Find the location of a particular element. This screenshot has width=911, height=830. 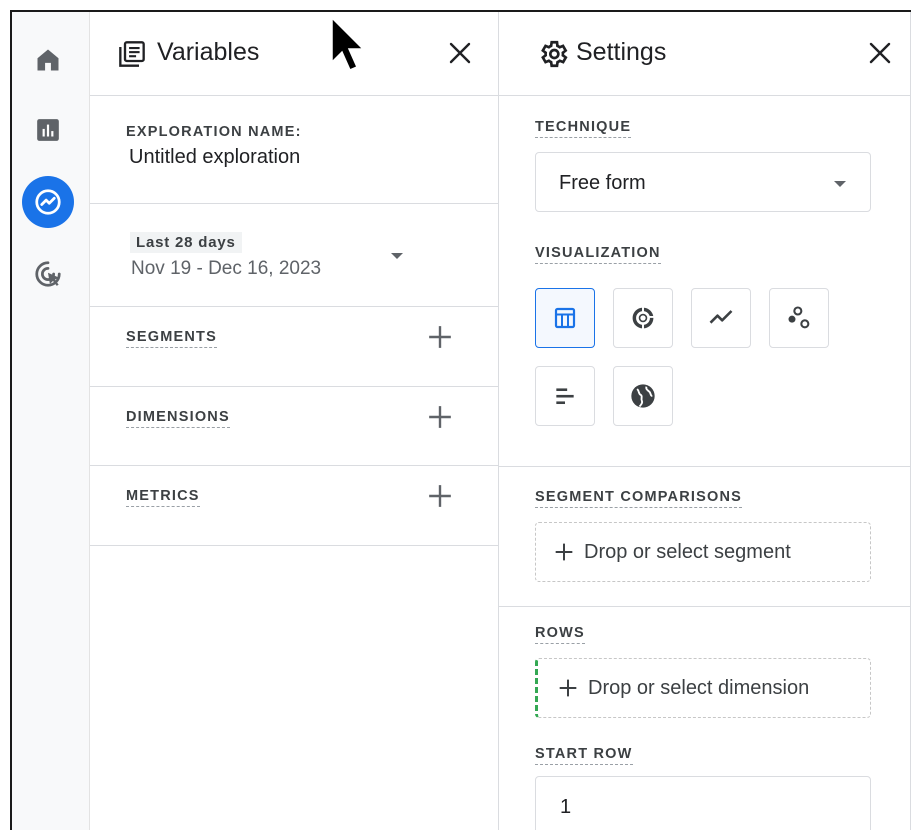

rows-label: ROWS is located at coordinates (560, 634).